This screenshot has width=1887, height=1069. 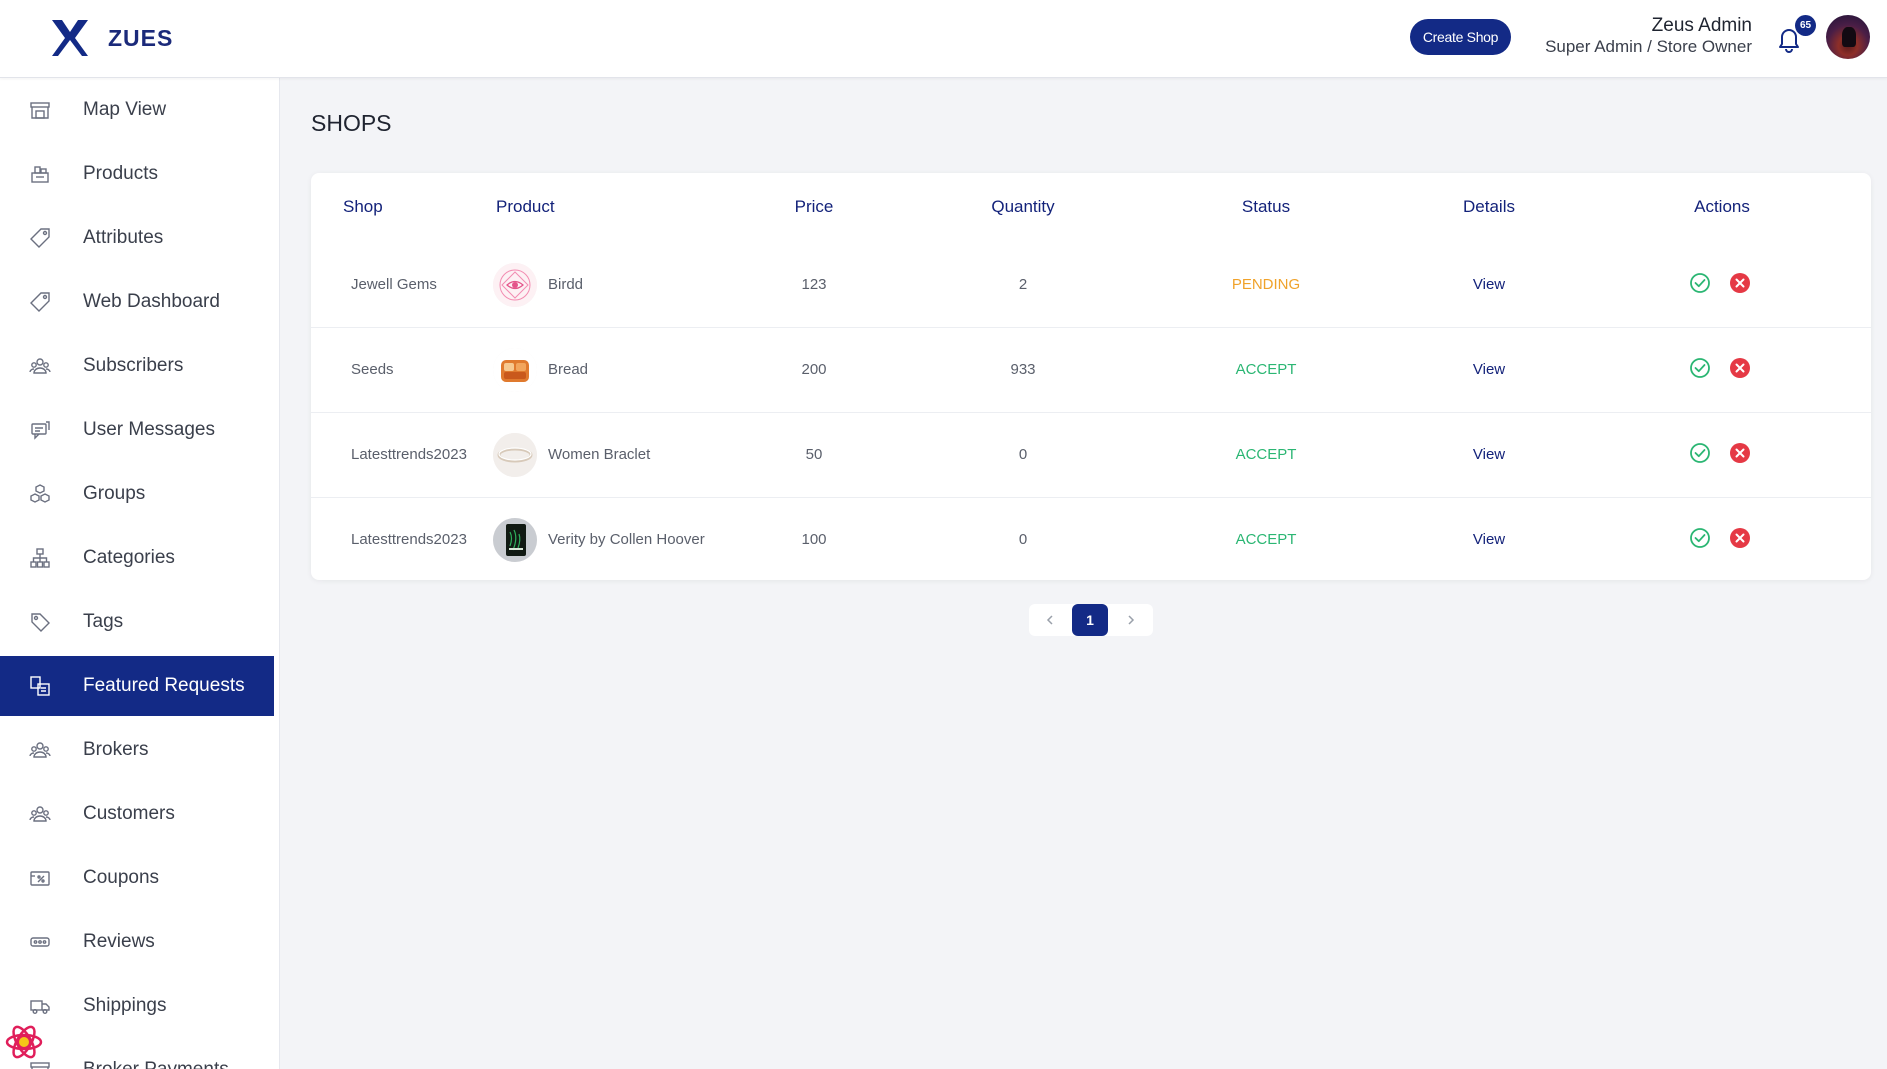 What do you see at coordinates (40, 494) in the screenshot?
I see `groups-icon` at bounding box center [40, 494].